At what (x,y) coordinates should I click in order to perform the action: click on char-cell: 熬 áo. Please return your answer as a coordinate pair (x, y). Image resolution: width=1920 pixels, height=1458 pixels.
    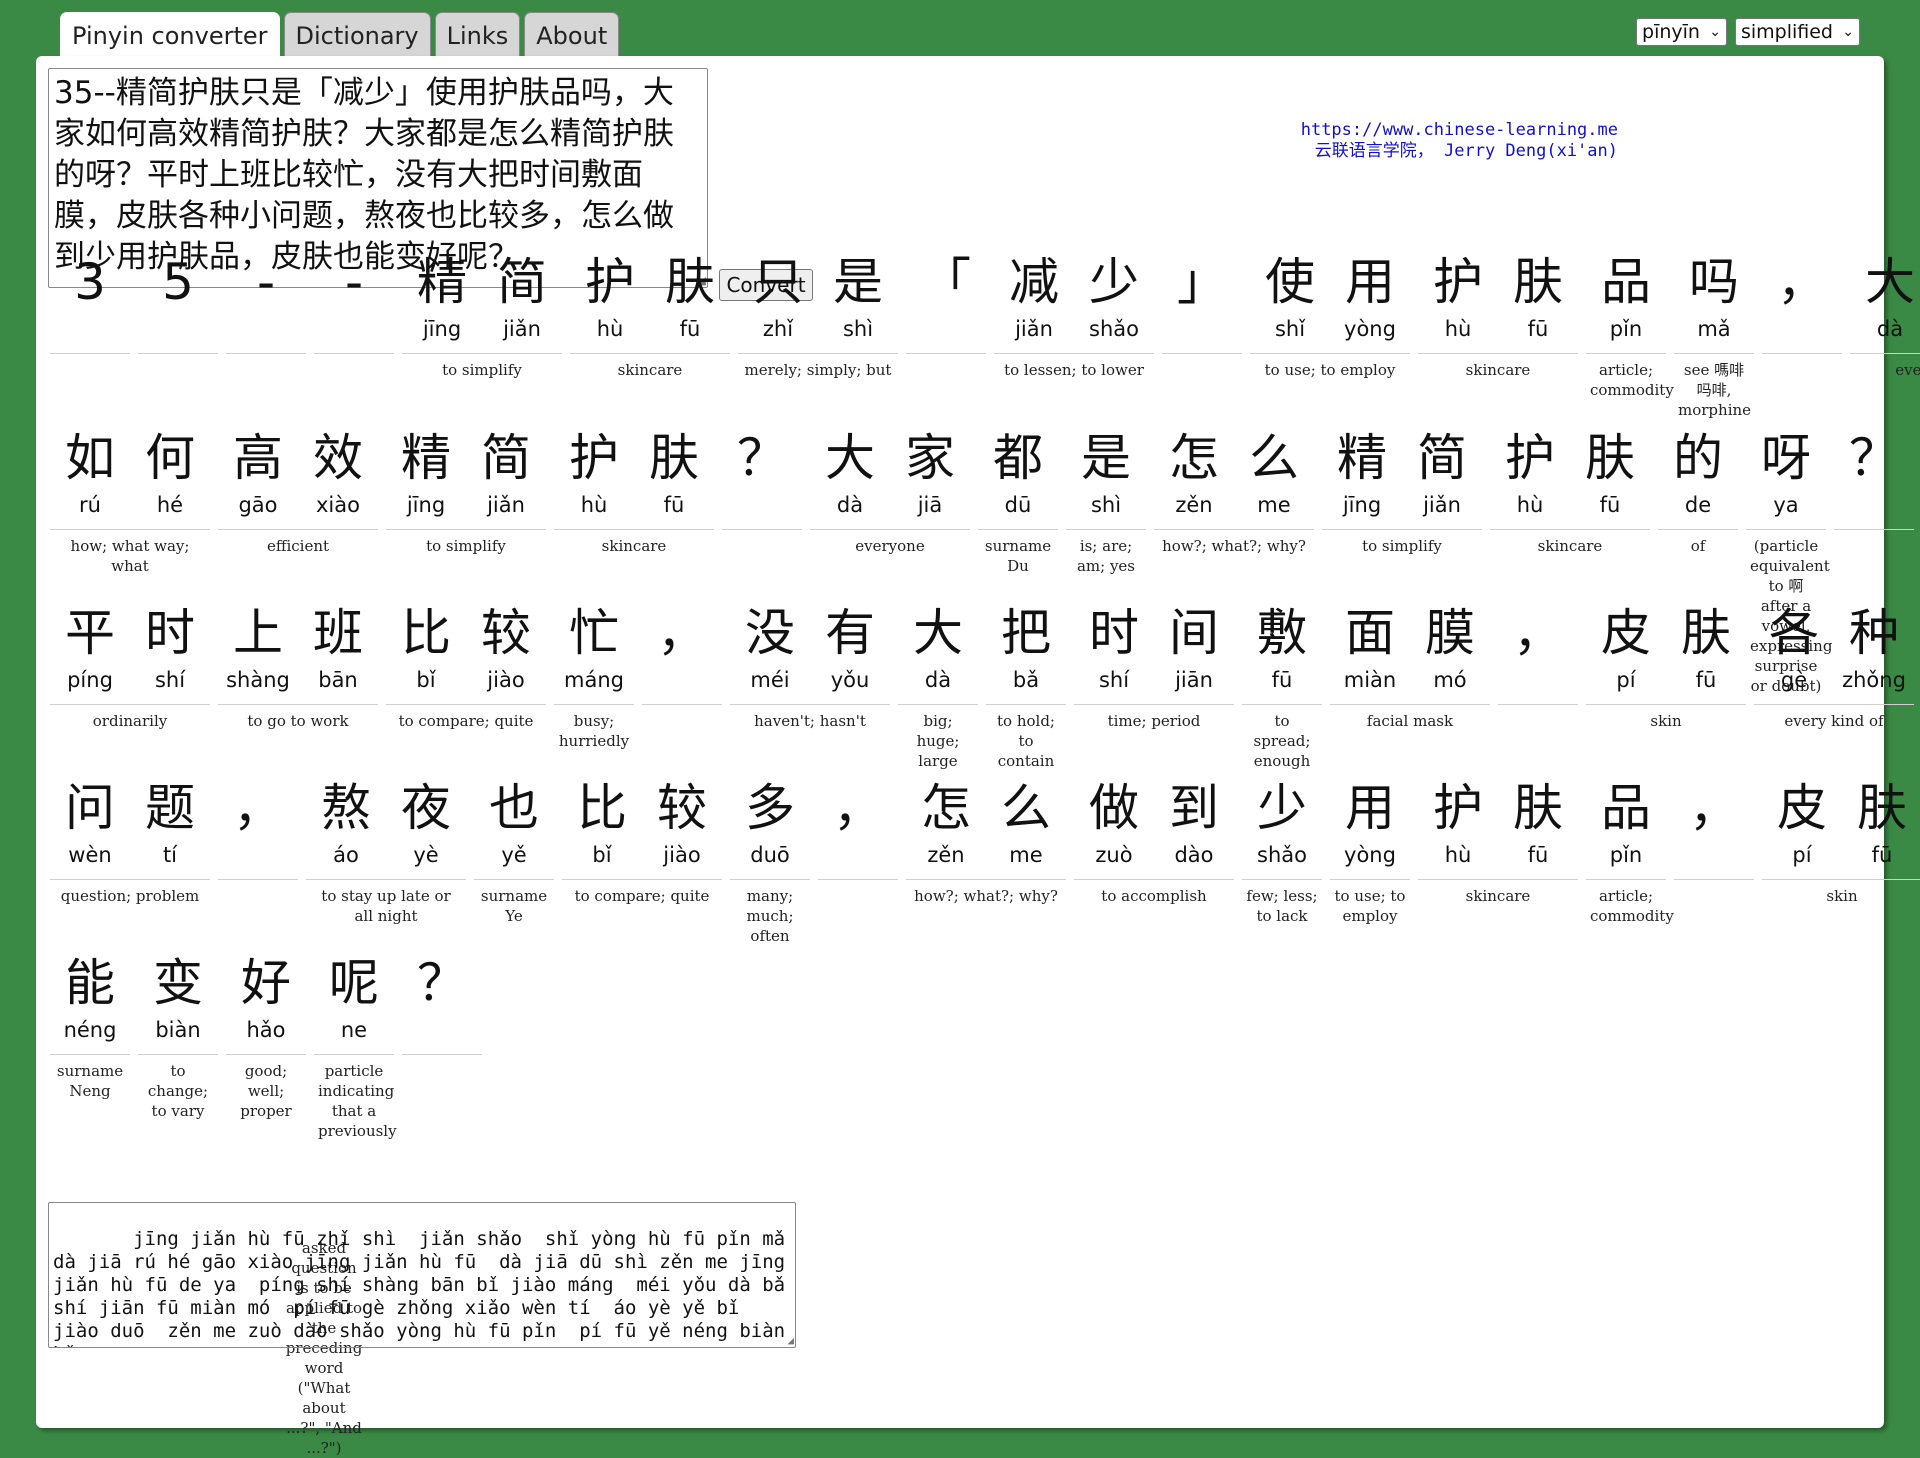
    Looking at the image, I should click on (346, 823).